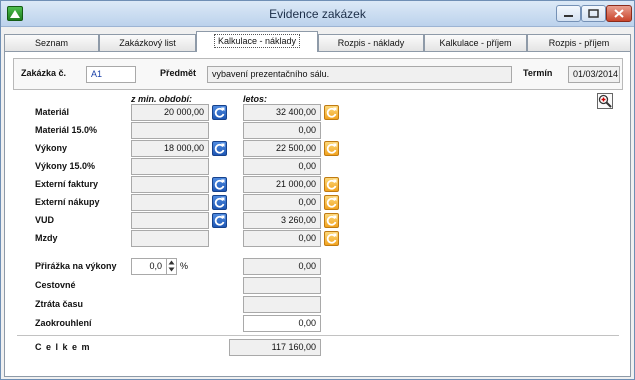 This screenshot has width=635, height=380. What do you see at coordinates (257, 41) in the screenshot?
I see `tab-kalkulace-naklady: Kalkulace - náklady` at bounding box center [257, 41].